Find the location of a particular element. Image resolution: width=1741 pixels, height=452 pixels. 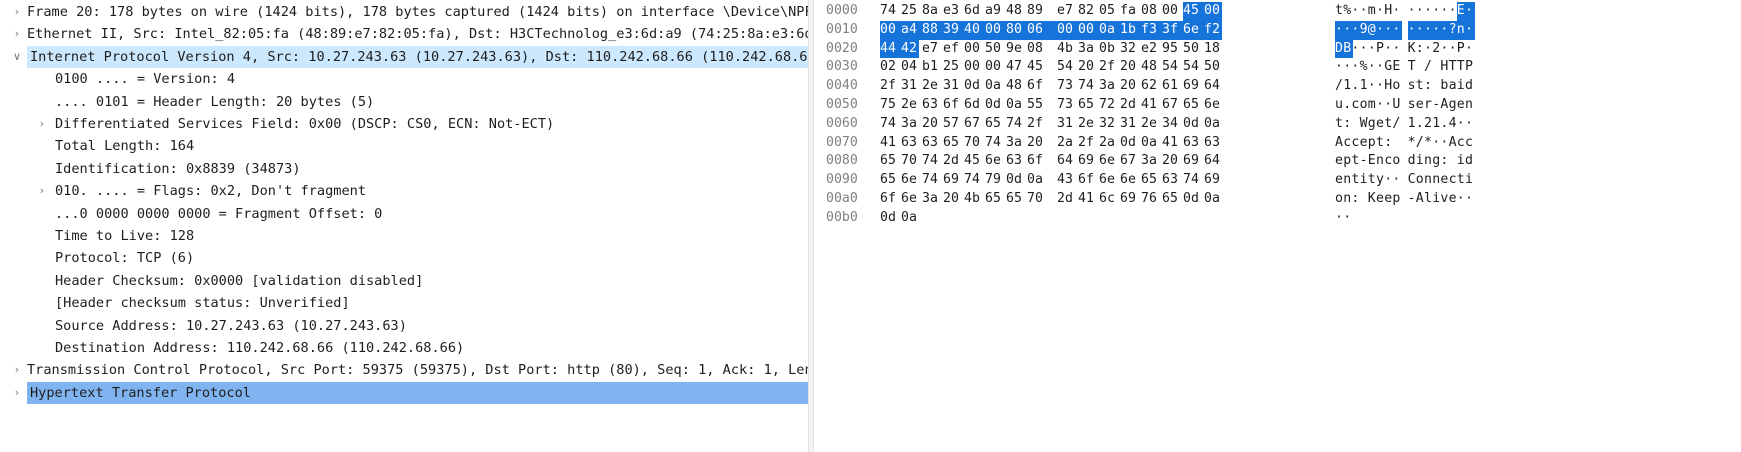

hex-byte: 82 is located at coordinates (1087, 11).